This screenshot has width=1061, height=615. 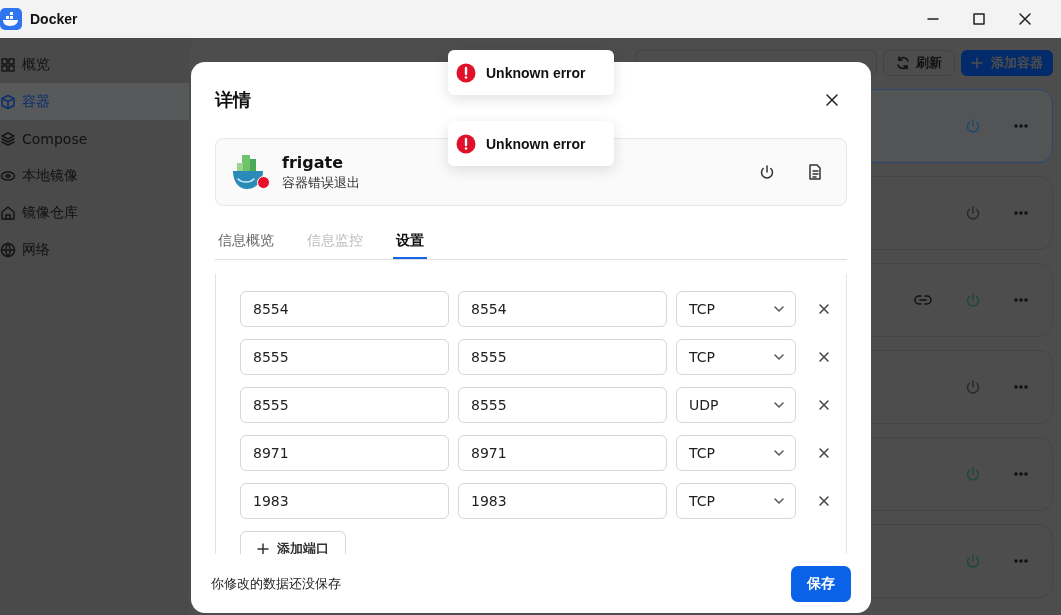 What do you see at coordinates (8, 212) in the screenshot?
I see `house-icon` at bounding box center [8, 212].